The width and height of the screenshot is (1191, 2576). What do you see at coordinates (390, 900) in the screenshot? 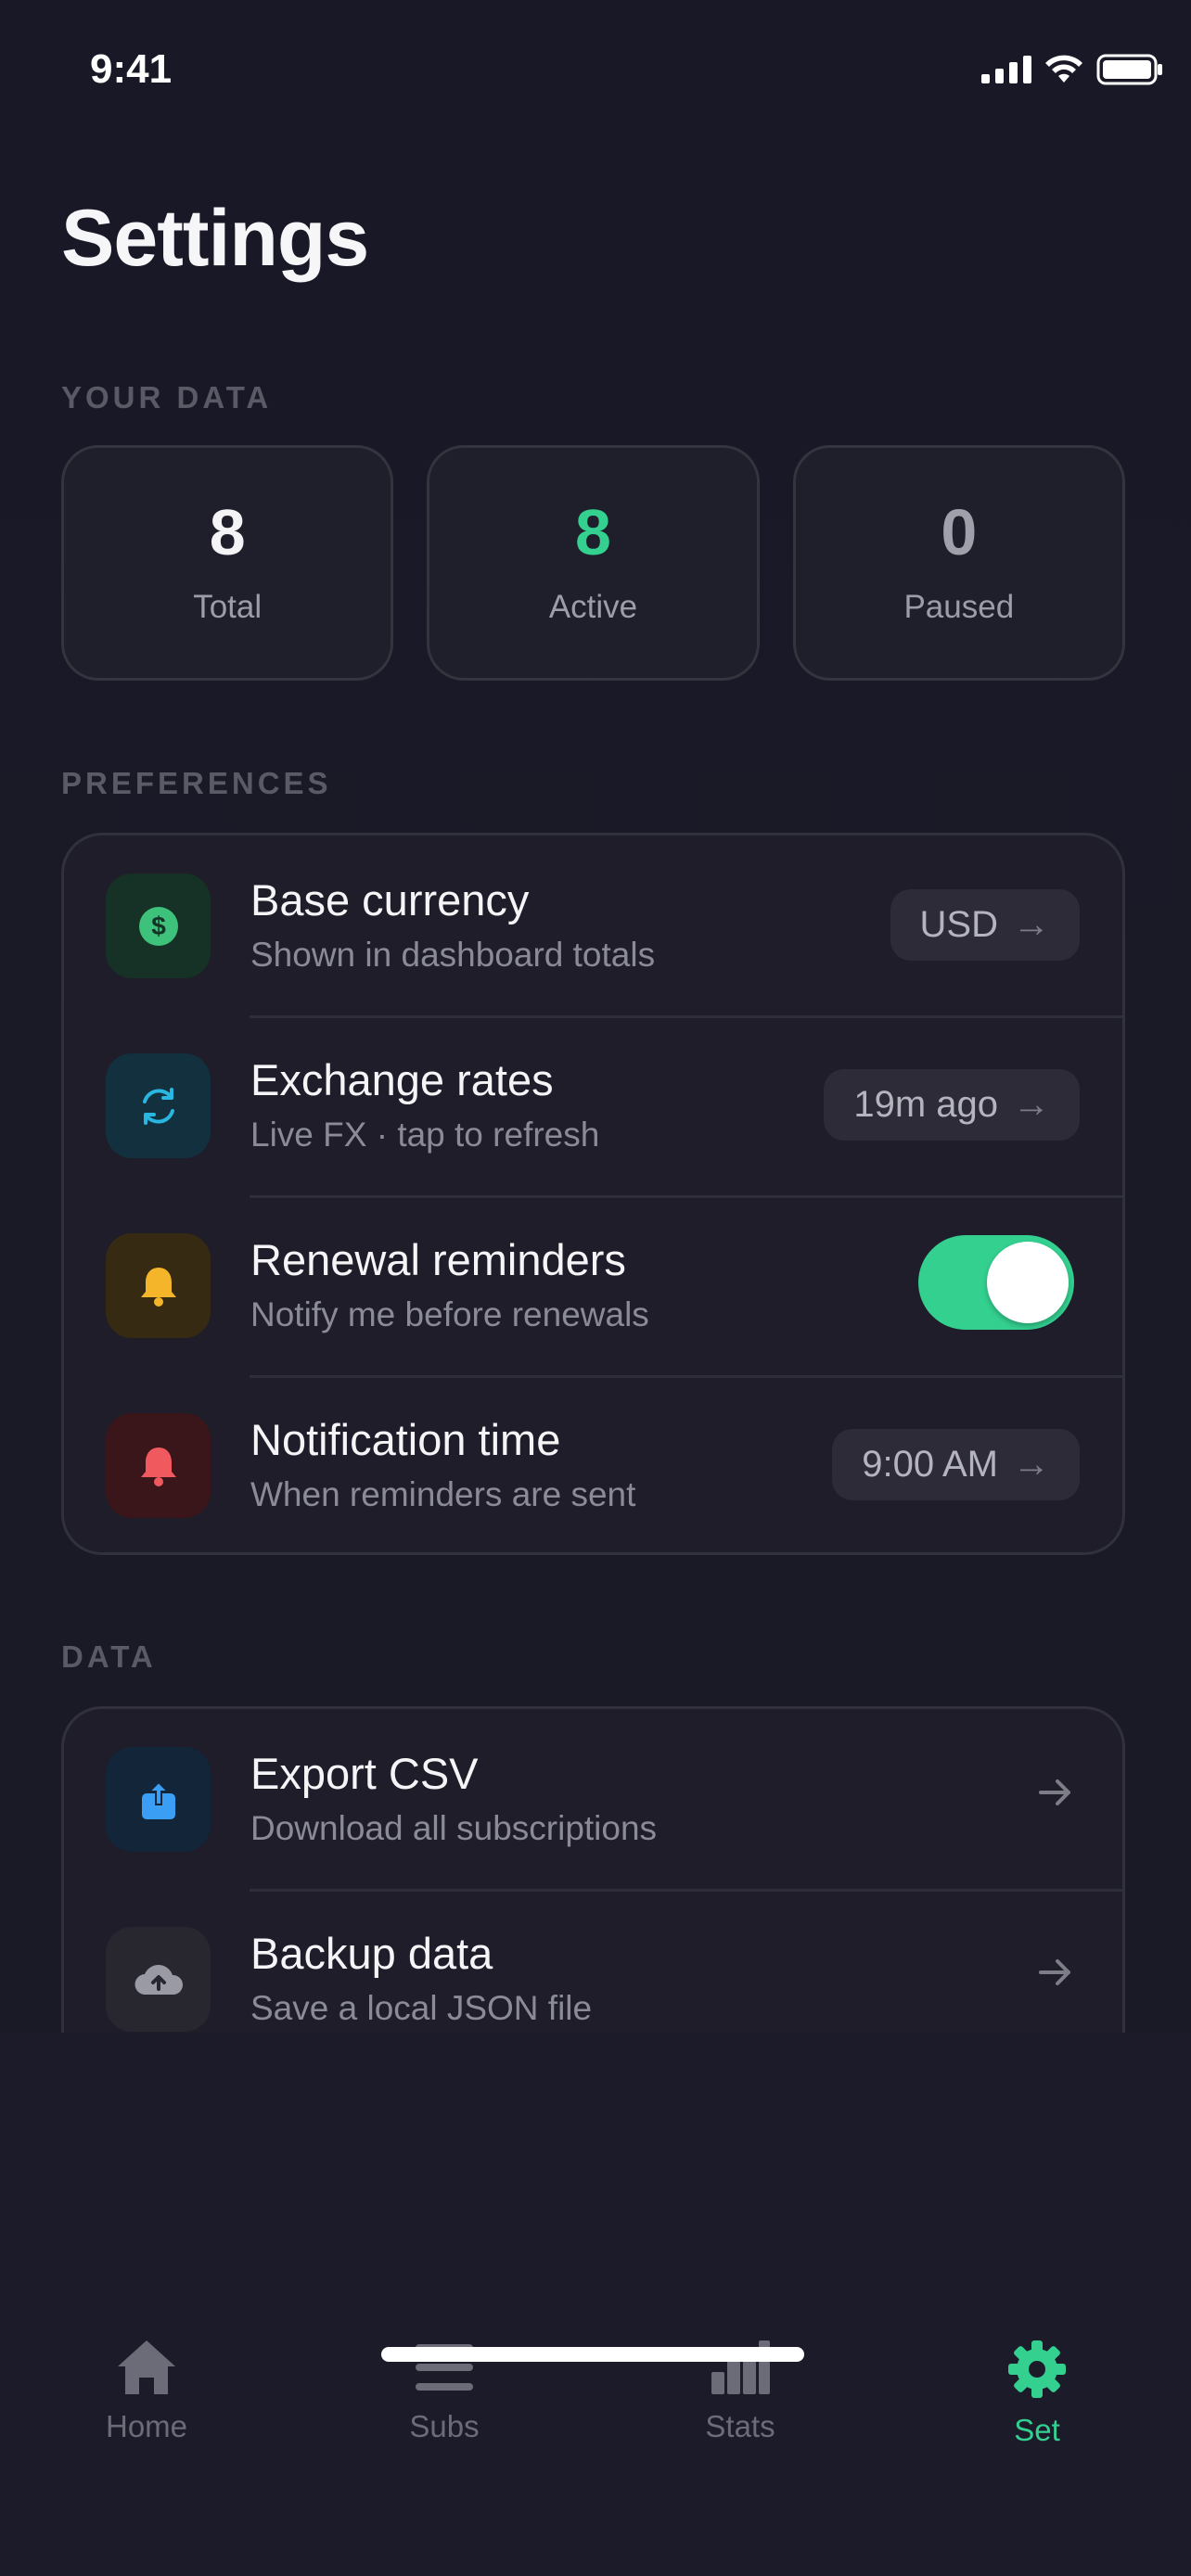
I see `row-title: Base currency` at bounding box center [390, 900].